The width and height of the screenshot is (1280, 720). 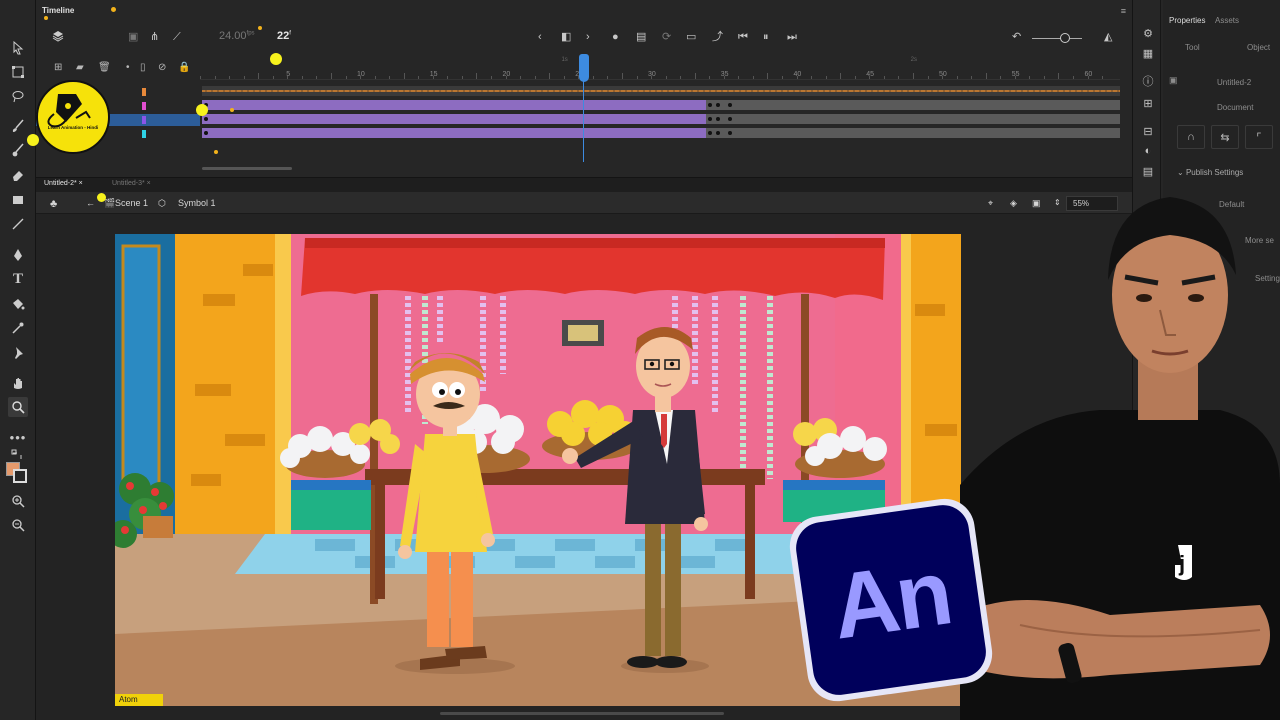 I want to click on zoom-out-icon, so click(x=18, y=525).